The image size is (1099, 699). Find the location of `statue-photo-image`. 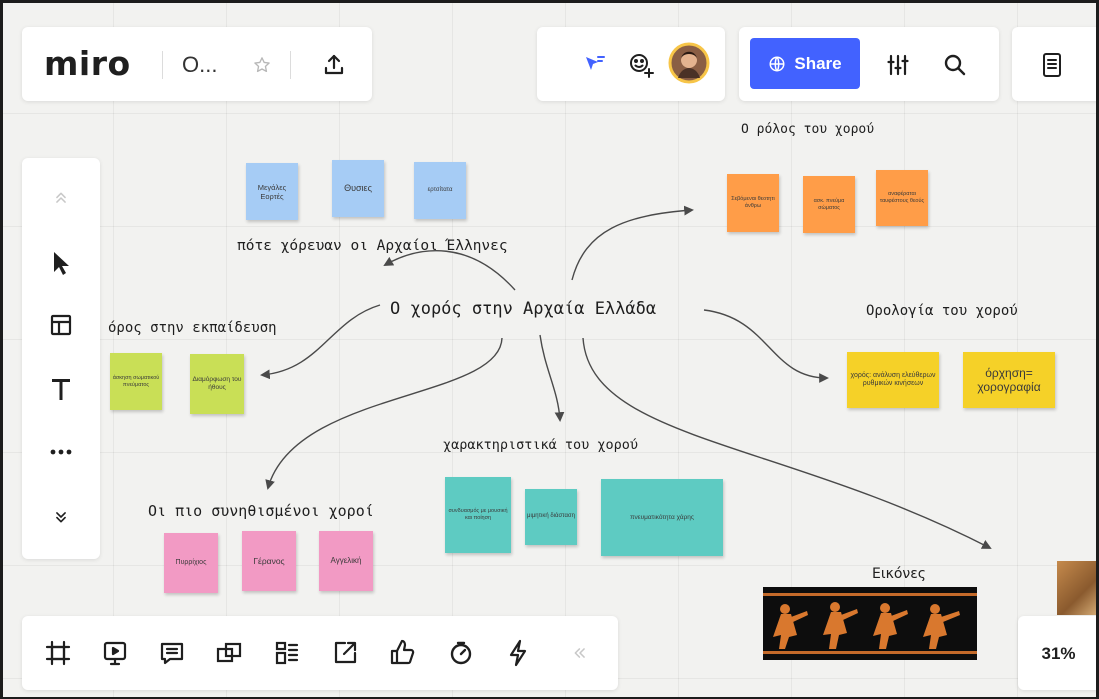

statue-photo-image is located at coordinates (1078, 588).